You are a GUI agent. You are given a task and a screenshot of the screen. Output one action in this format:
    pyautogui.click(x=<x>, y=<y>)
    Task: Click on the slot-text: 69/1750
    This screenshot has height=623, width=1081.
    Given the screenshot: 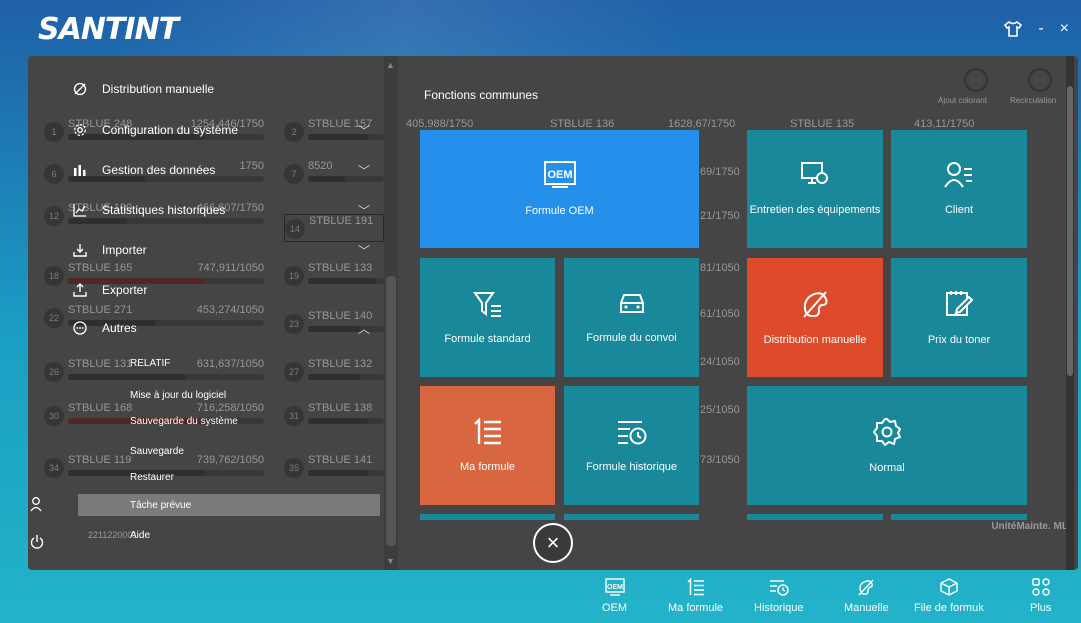 What is the action you would take?
    pyautogui.click(x=720, y=172)
    